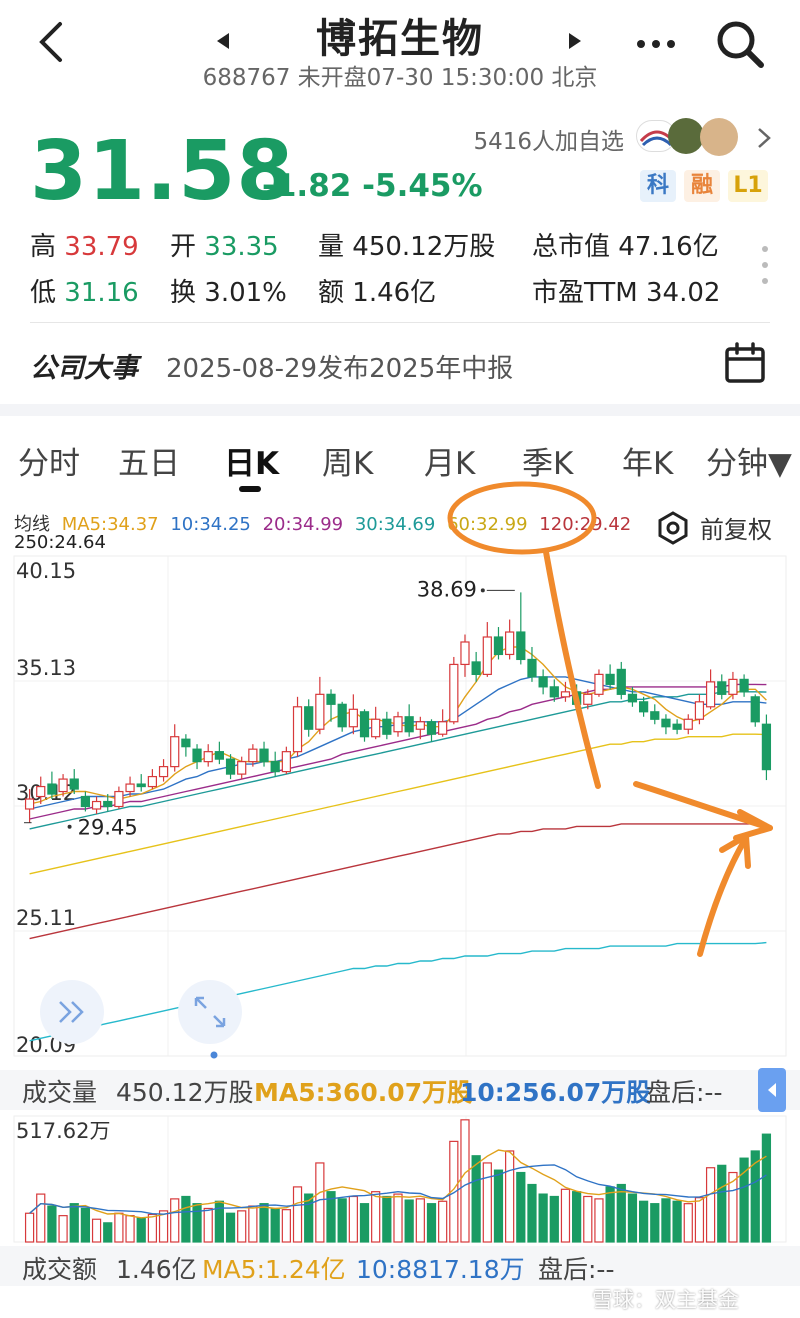 The height and width of the screenshot is (1318, 800). Describe the element at coordinates (49, 460) in the screenshot. I see `tab-intraday: 分时` at that location.